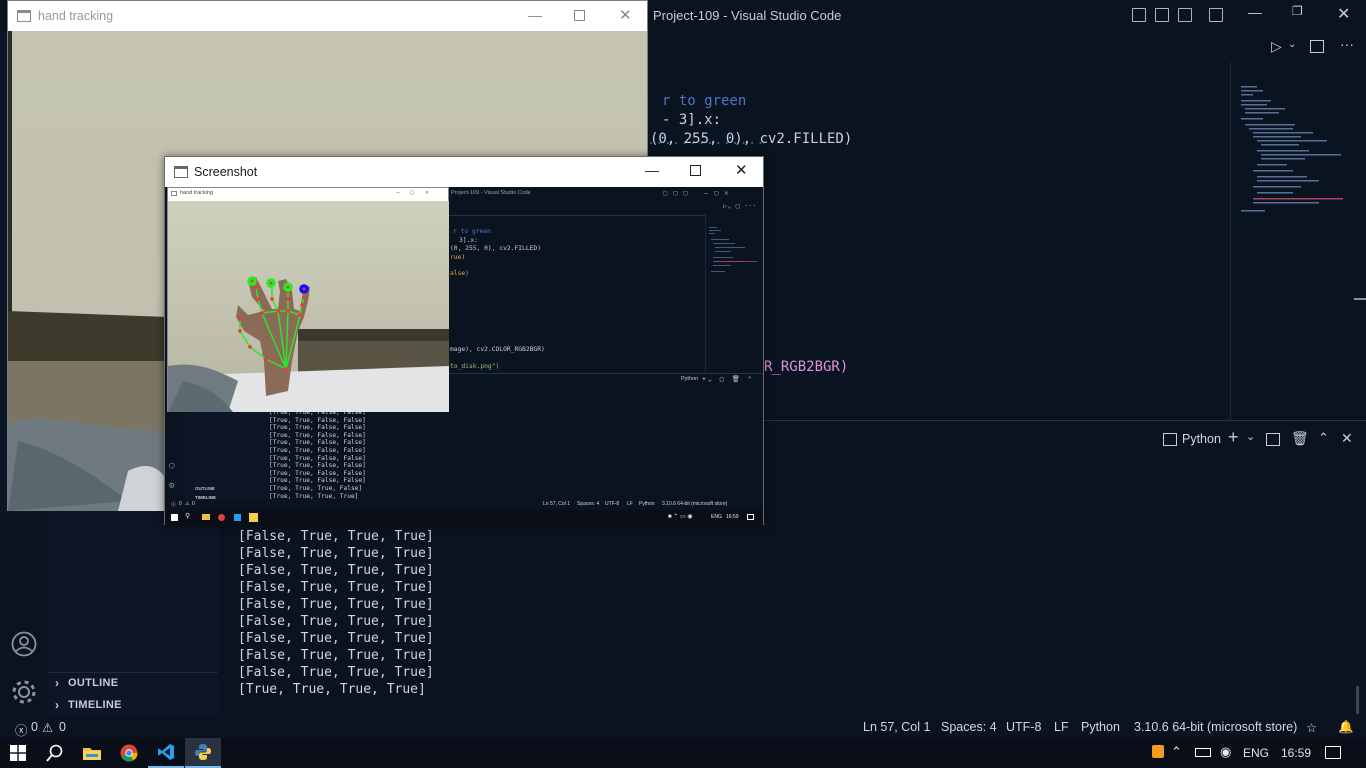 The image size is (1366, 768). What do you see at coordinates (18, 753) in the screenshot?
I see `start-button` at bounding box center [18, 753].